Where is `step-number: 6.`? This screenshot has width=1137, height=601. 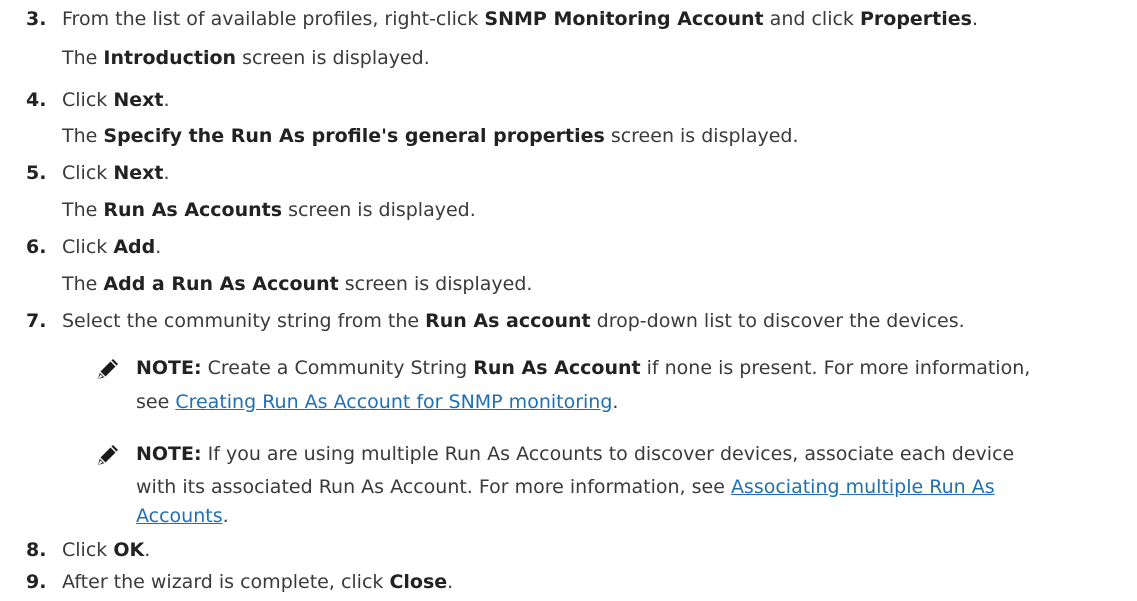 step-number: 6. is located at coordinates (36, 247).